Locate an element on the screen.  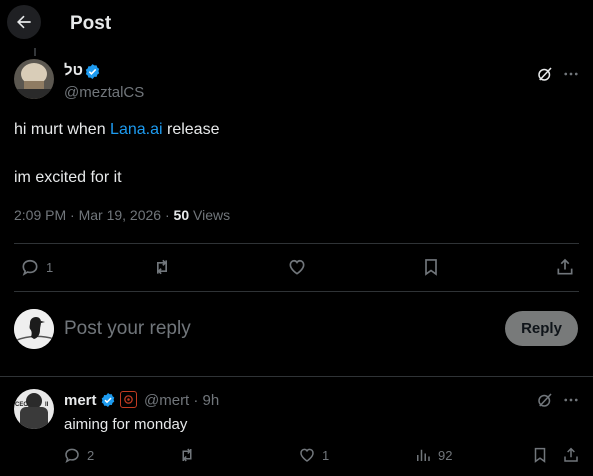
grok-button is located at coordinates (545, 74).